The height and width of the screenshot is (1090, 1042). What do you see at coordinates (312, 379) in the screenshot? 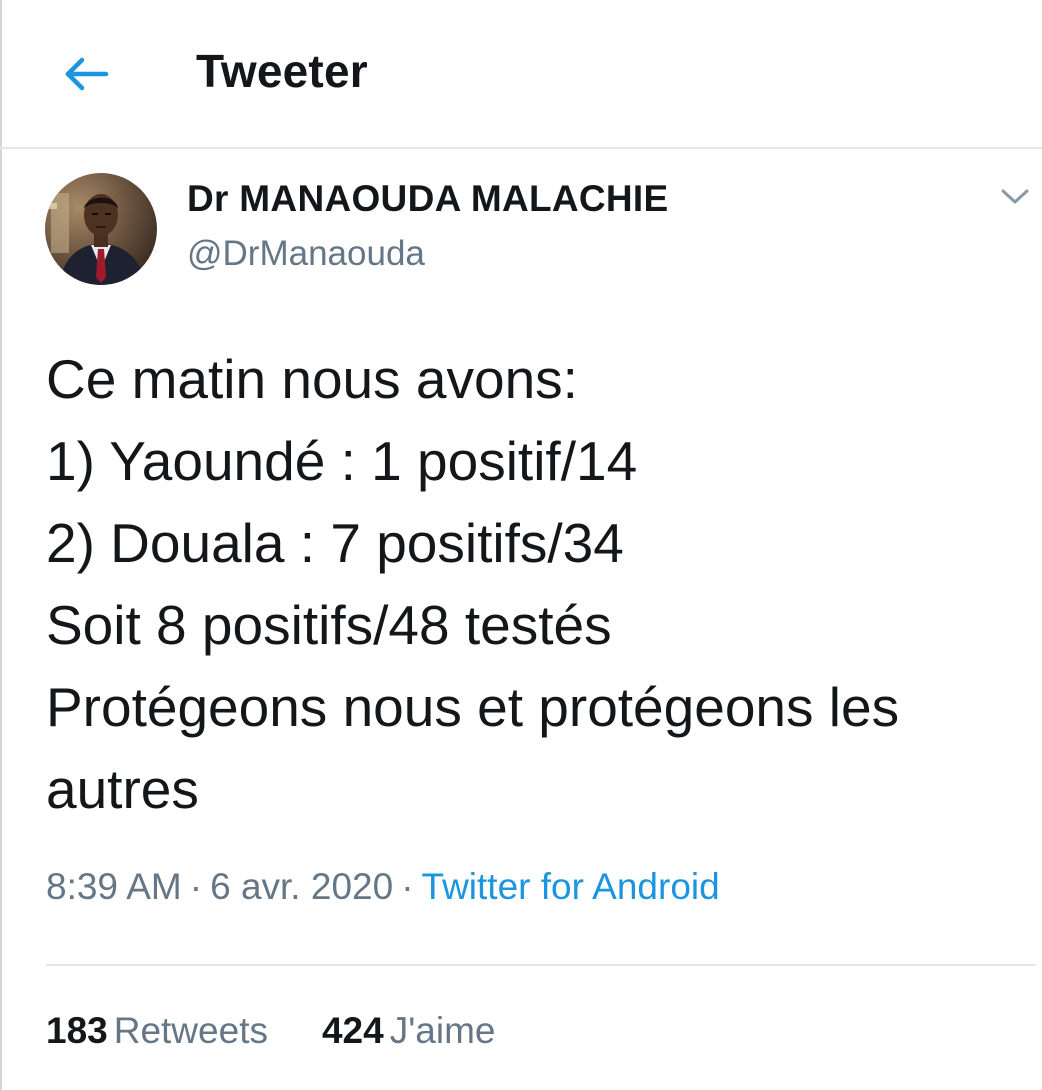
I see `tweet-text-line: Ce matin nous avons:` at bounding box center [312, 379].